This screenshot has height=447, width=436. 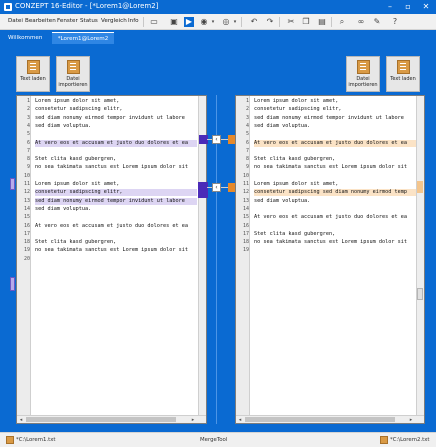 I want to click on close-icon: ✕, so click(x=426, y=7).